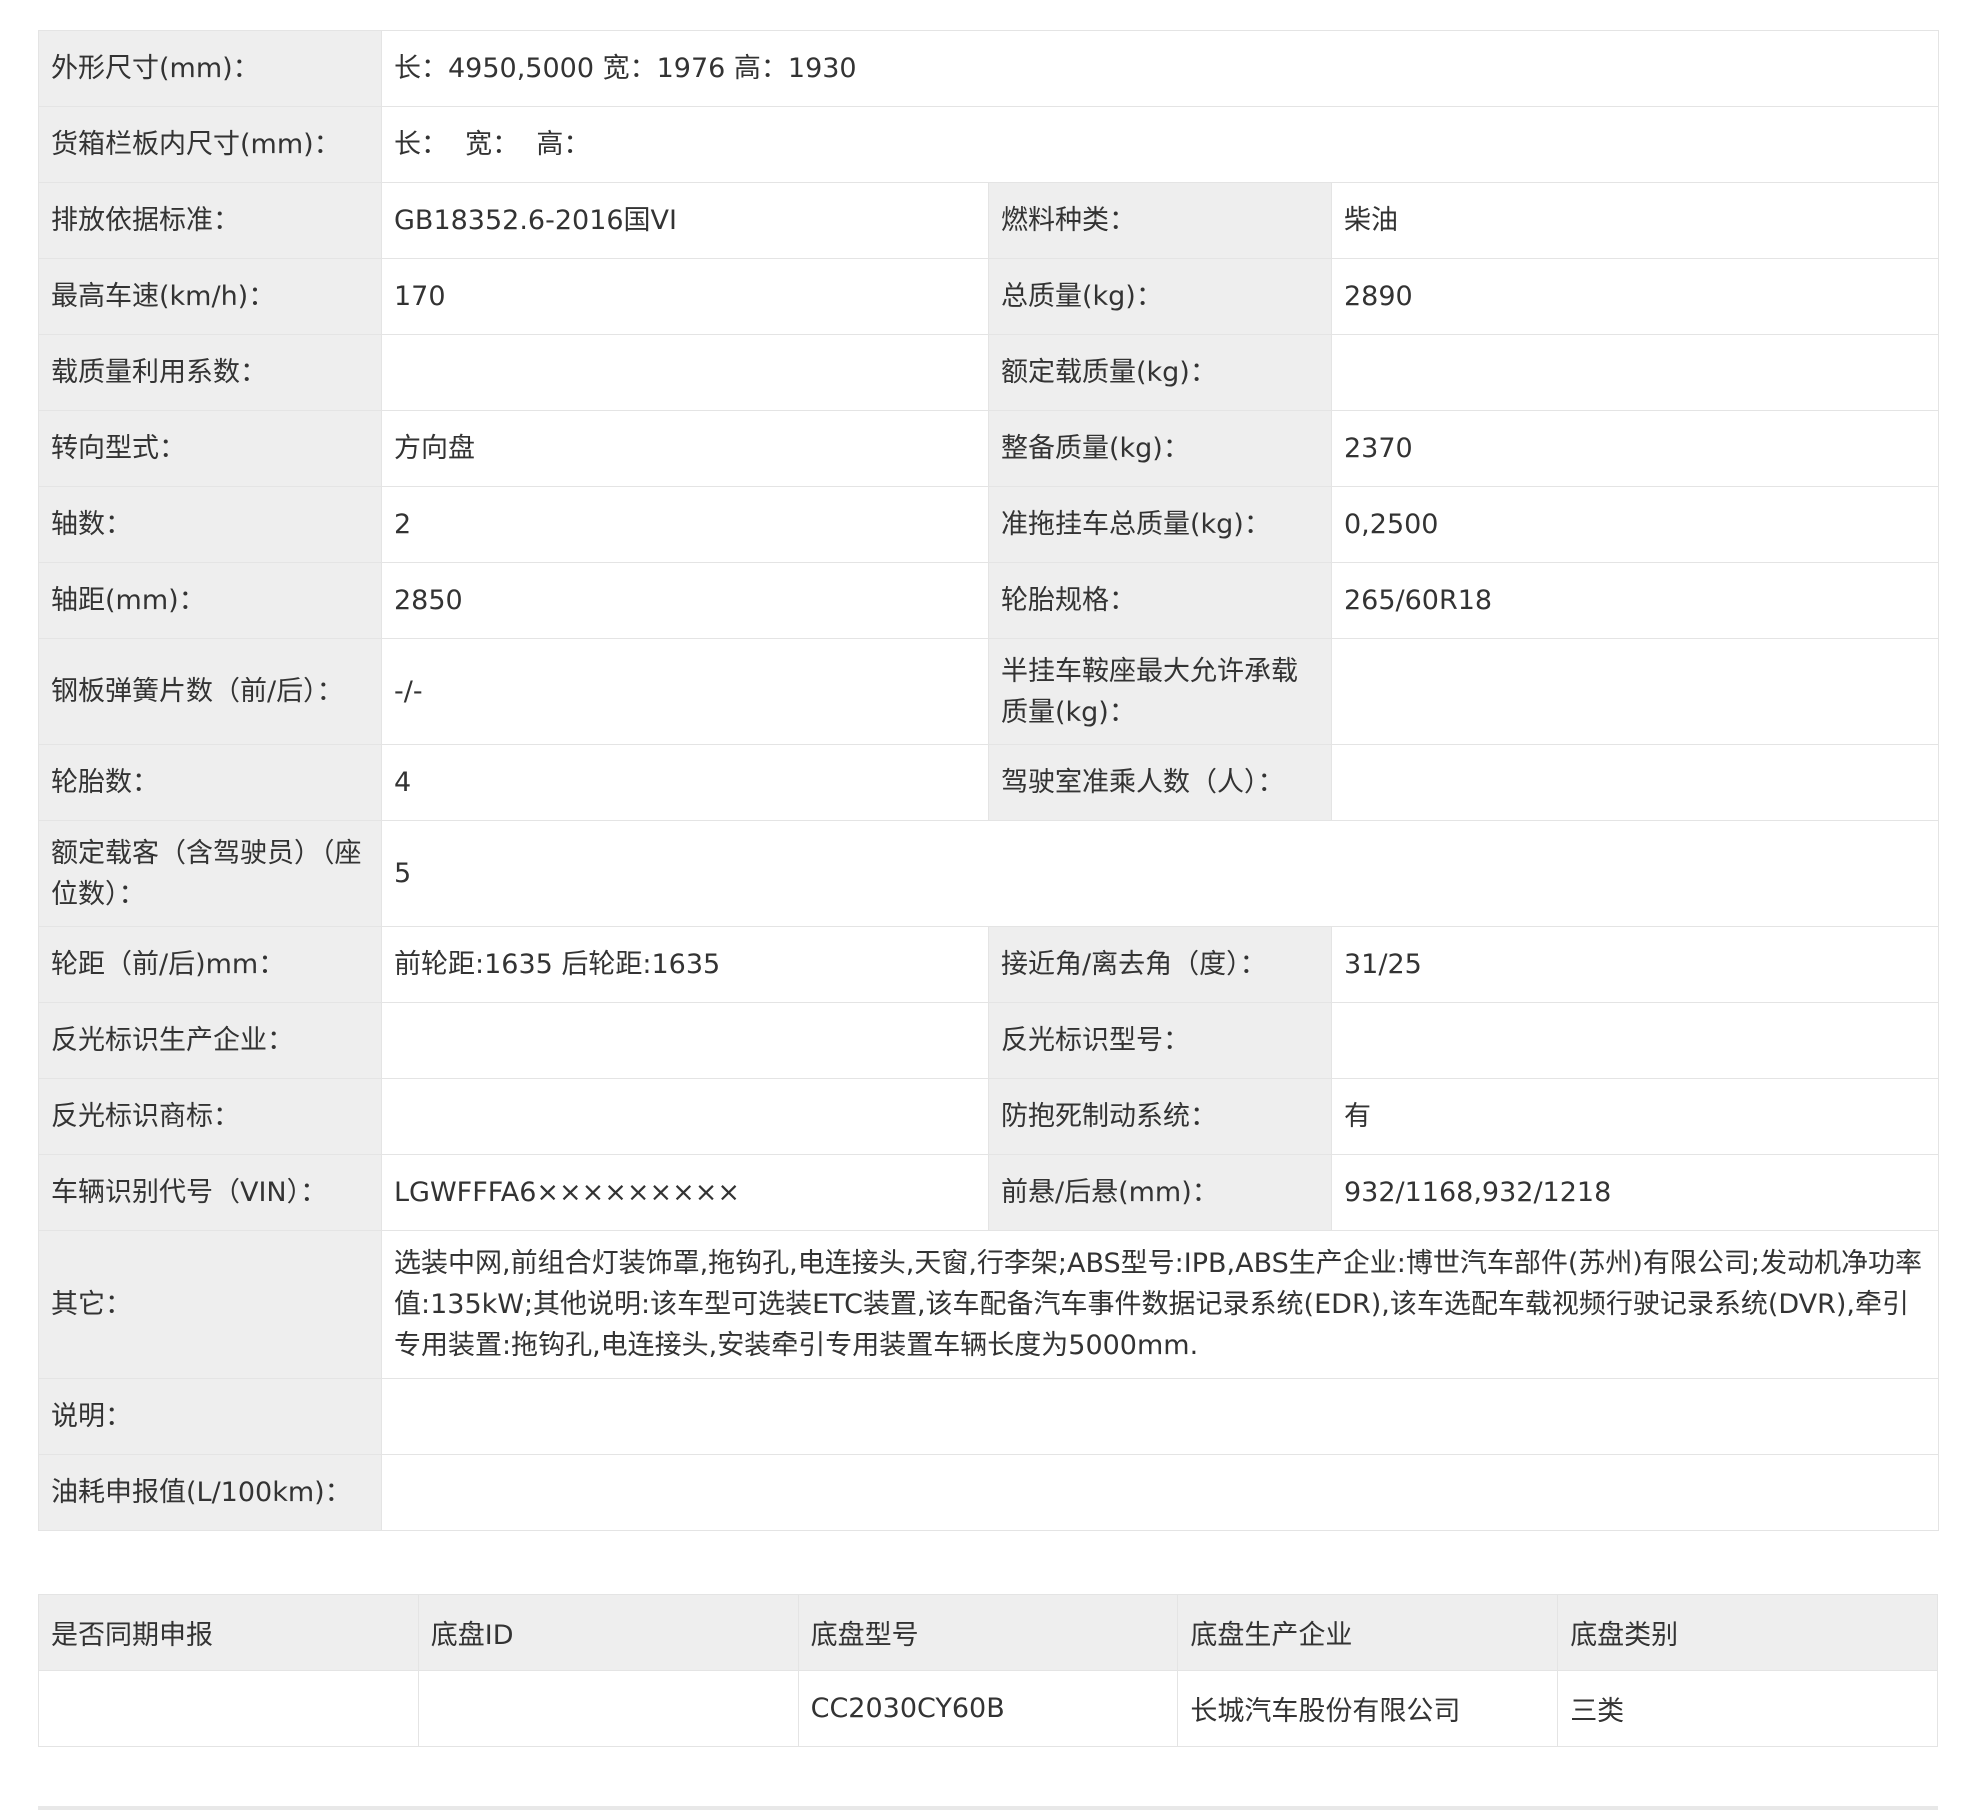 The height and width of the screenshot is (1810, 1976). What do you see at coordinates (685, 1116) in the screenshot?
I see `reflector-brand-value` at bounding box center [685, 1116].